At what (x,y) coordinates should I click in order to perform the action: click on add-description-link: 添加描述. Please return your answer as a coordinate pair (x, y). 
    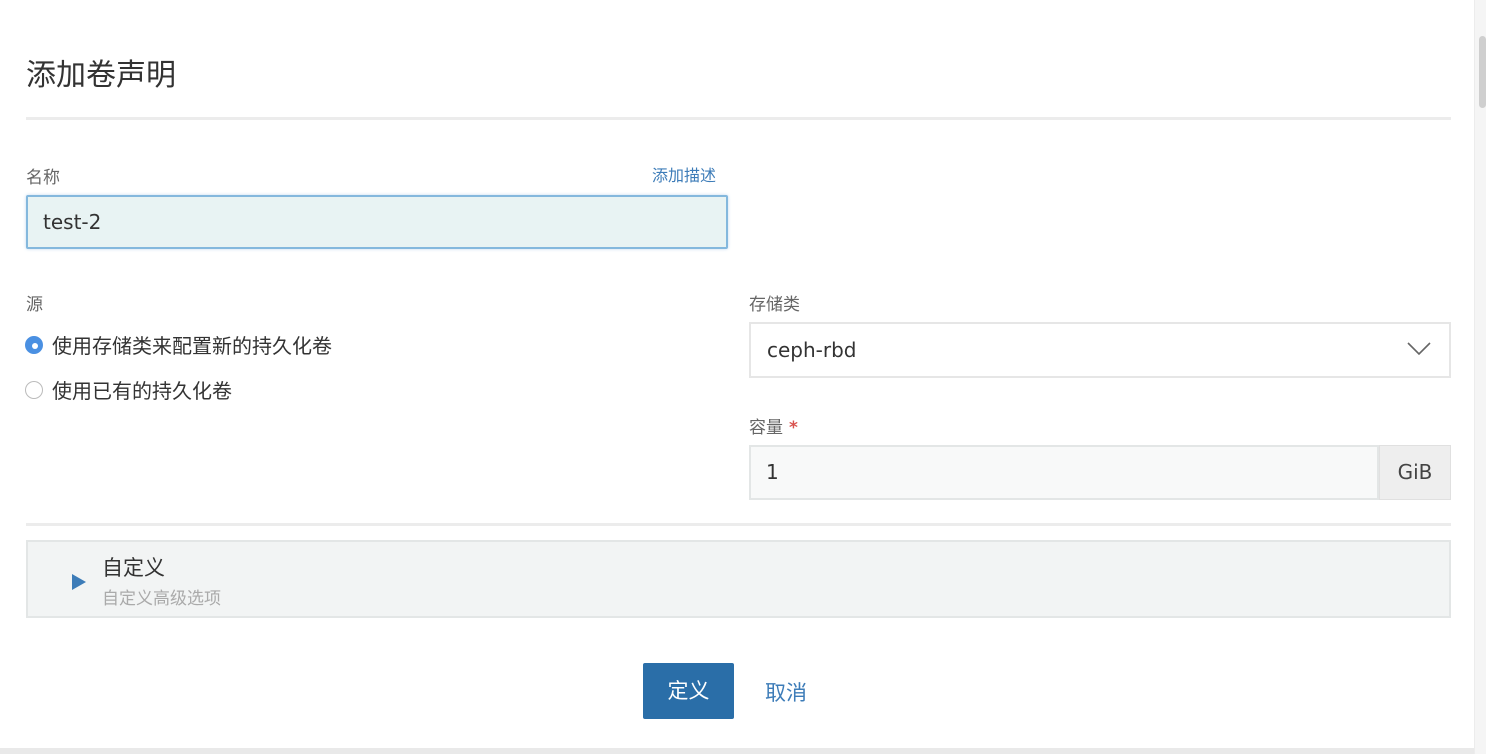
    Looking at the image, I should click on (684, 174).